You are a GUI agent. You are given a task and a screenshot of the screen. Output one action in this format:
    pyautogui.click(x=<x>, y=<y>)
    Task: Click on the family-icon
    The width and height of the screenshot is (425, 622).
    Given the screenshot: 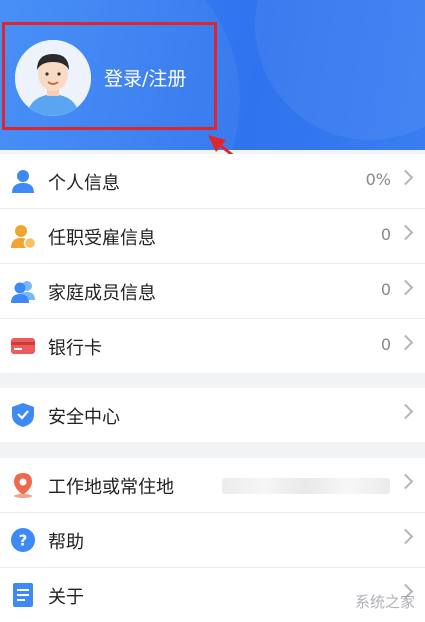 What is the action you would take?
    pyautogui.click(x=23, y=291)
    